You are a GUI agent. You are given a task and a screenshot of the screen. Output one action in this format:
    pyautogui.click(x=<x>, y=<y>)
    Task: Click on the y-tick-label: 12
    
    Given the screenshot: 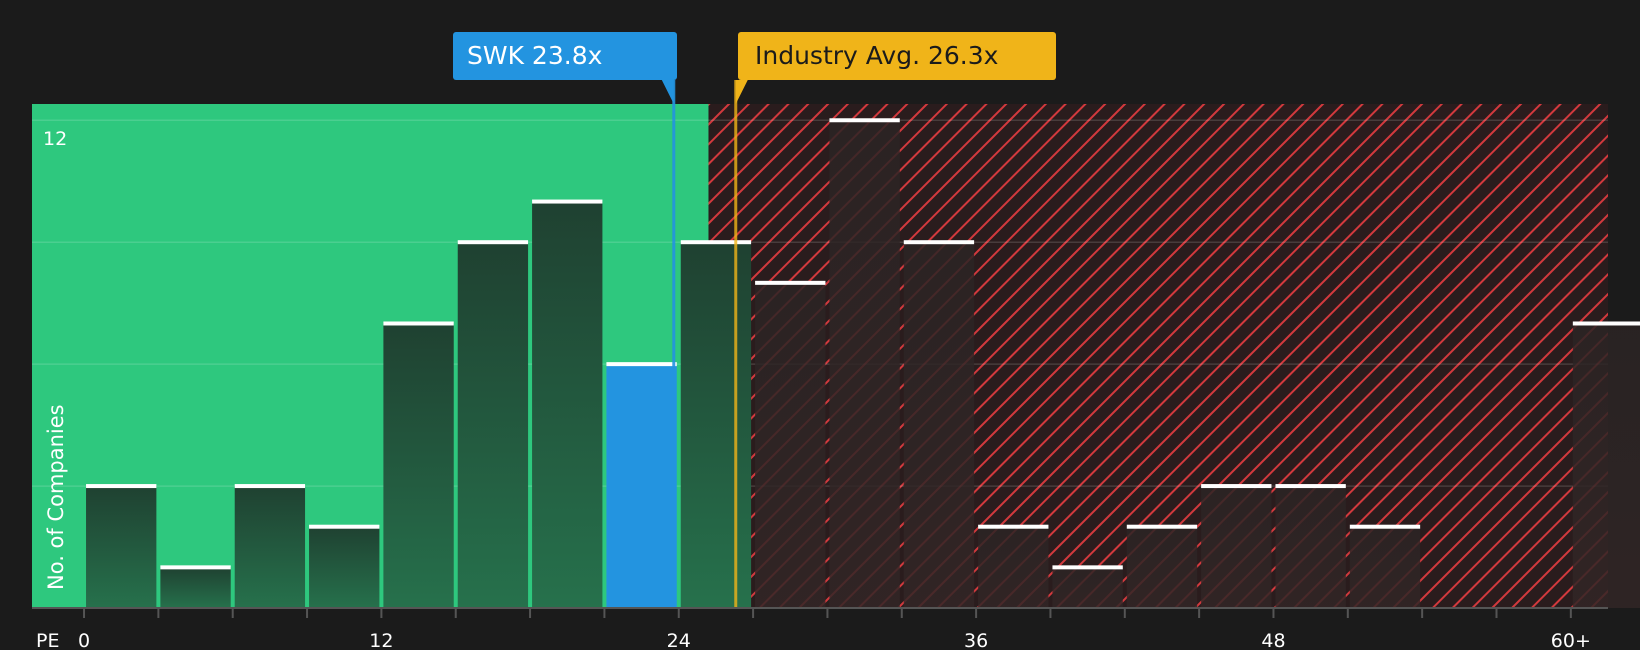 What is the action you would take?
    pyautogui.click(x=55, y=139)
    